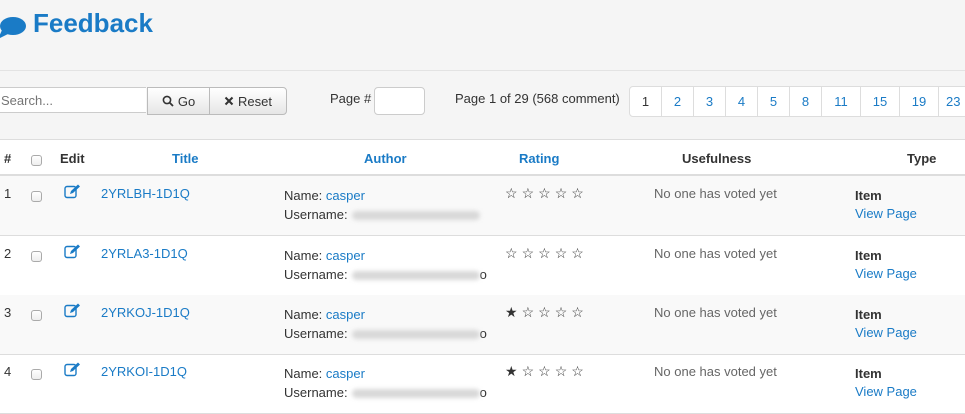 This screenshot has height=414, width=965. What do you see at coordinates (805, 101) in the screenshot?
I see `page-link: 8` at bounding box center [805, 101].